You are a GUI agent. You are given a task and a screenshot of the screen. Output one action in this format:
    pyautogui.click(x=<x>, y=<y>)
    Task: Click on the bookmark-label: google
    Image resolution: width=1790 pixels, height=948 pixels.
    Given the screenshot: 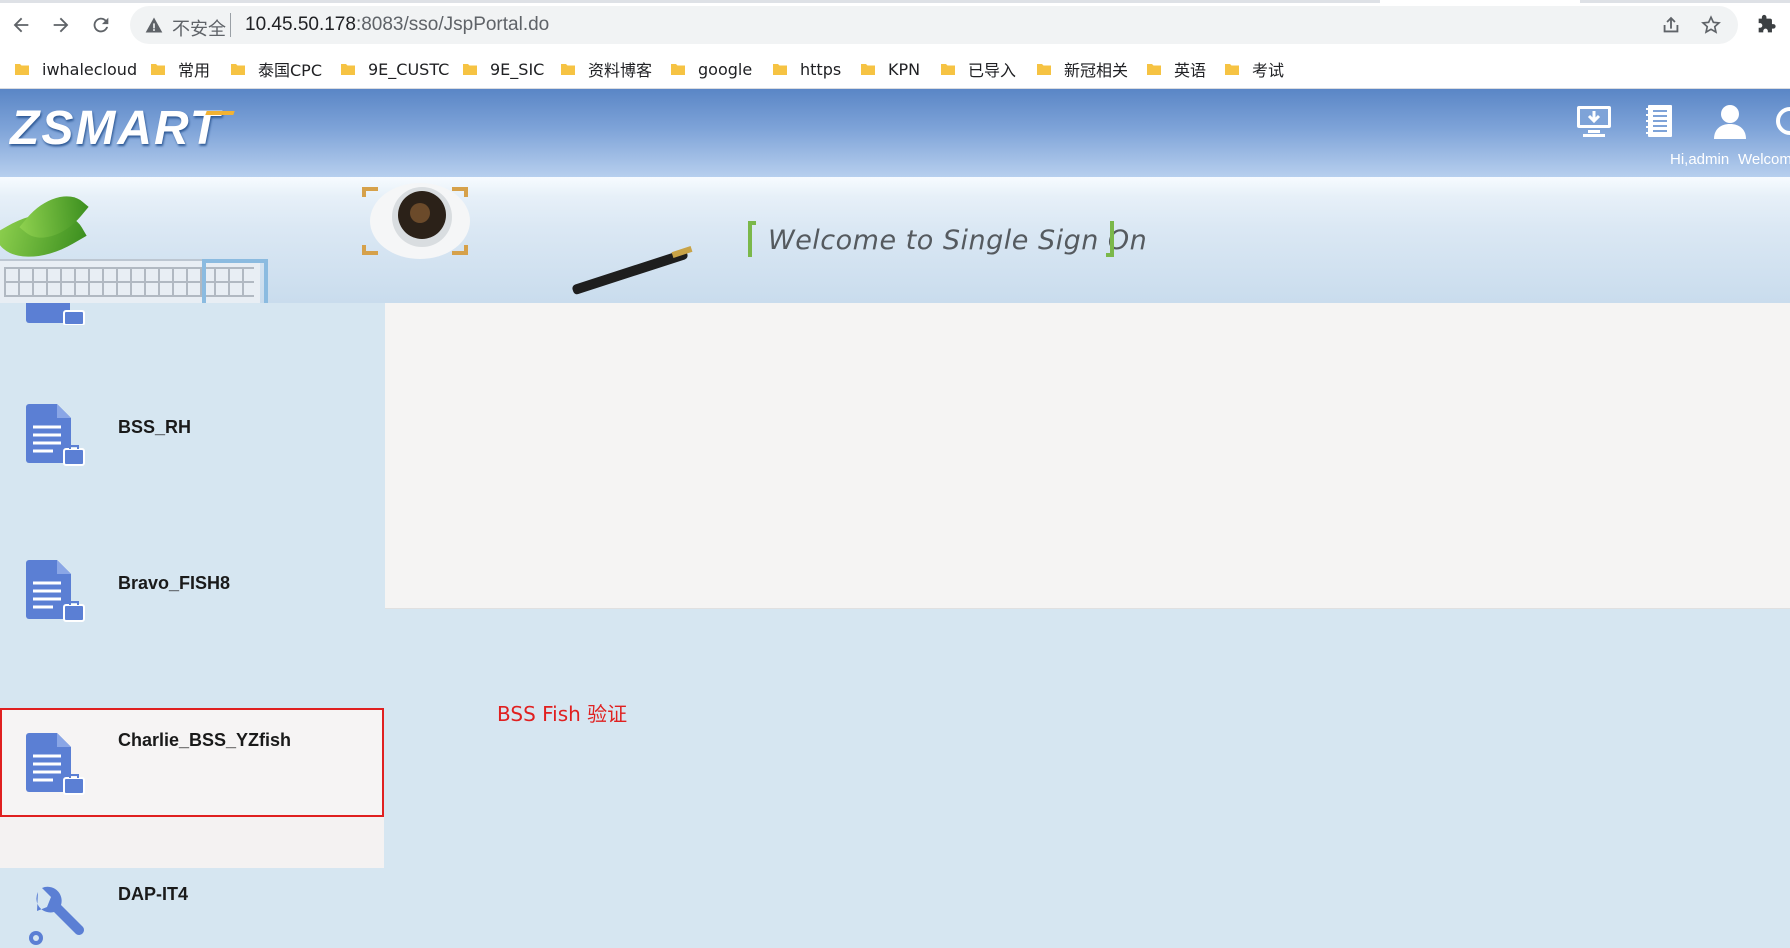 What is the action you would take?
    pyautogui.click(x=725, y=69)
    